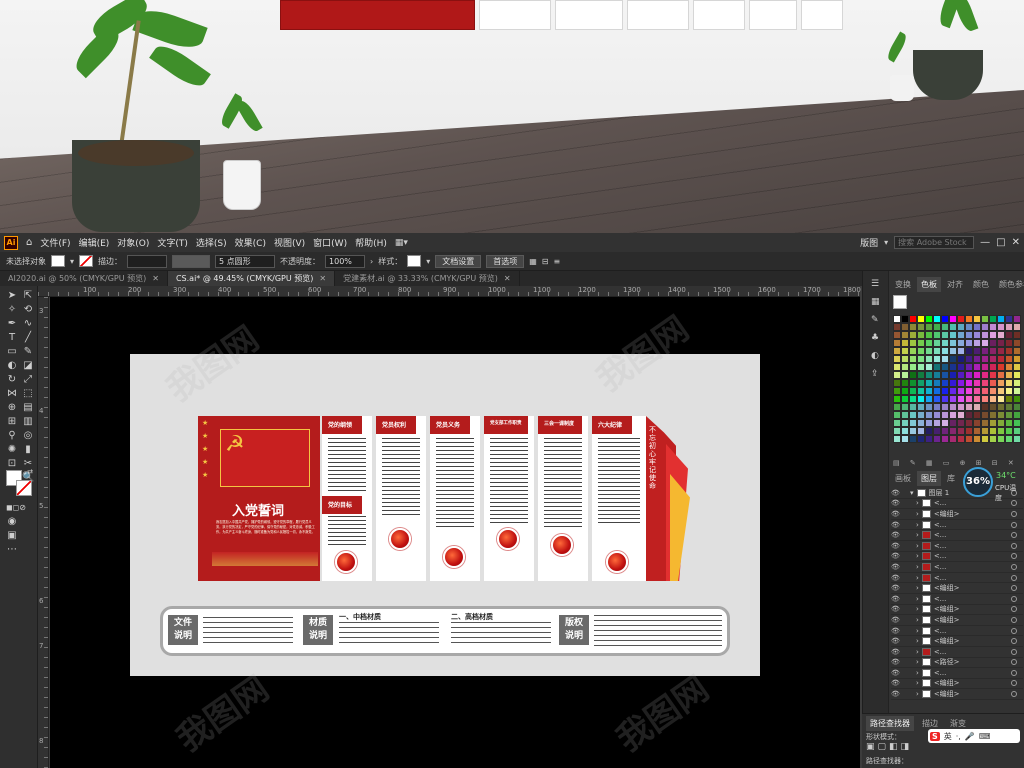 The height and width of the screenshot is (768, 1024). What do you see at coordinates (929, 284) in the screenshot?
I see `tab-swatches: 色板` at bounding box center [929, 284].